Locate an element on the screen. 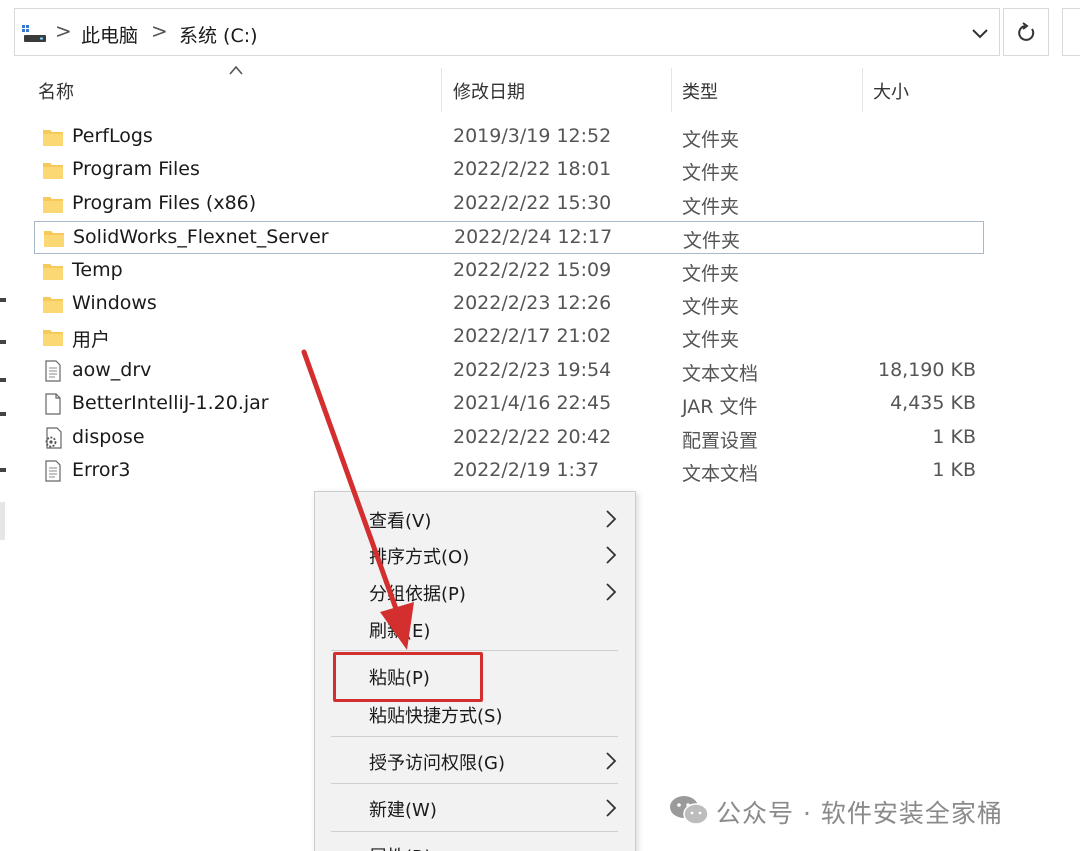  file-row: Program Files 2022/2/22 18:01 文件夹 is located at coordinates (509, 170).